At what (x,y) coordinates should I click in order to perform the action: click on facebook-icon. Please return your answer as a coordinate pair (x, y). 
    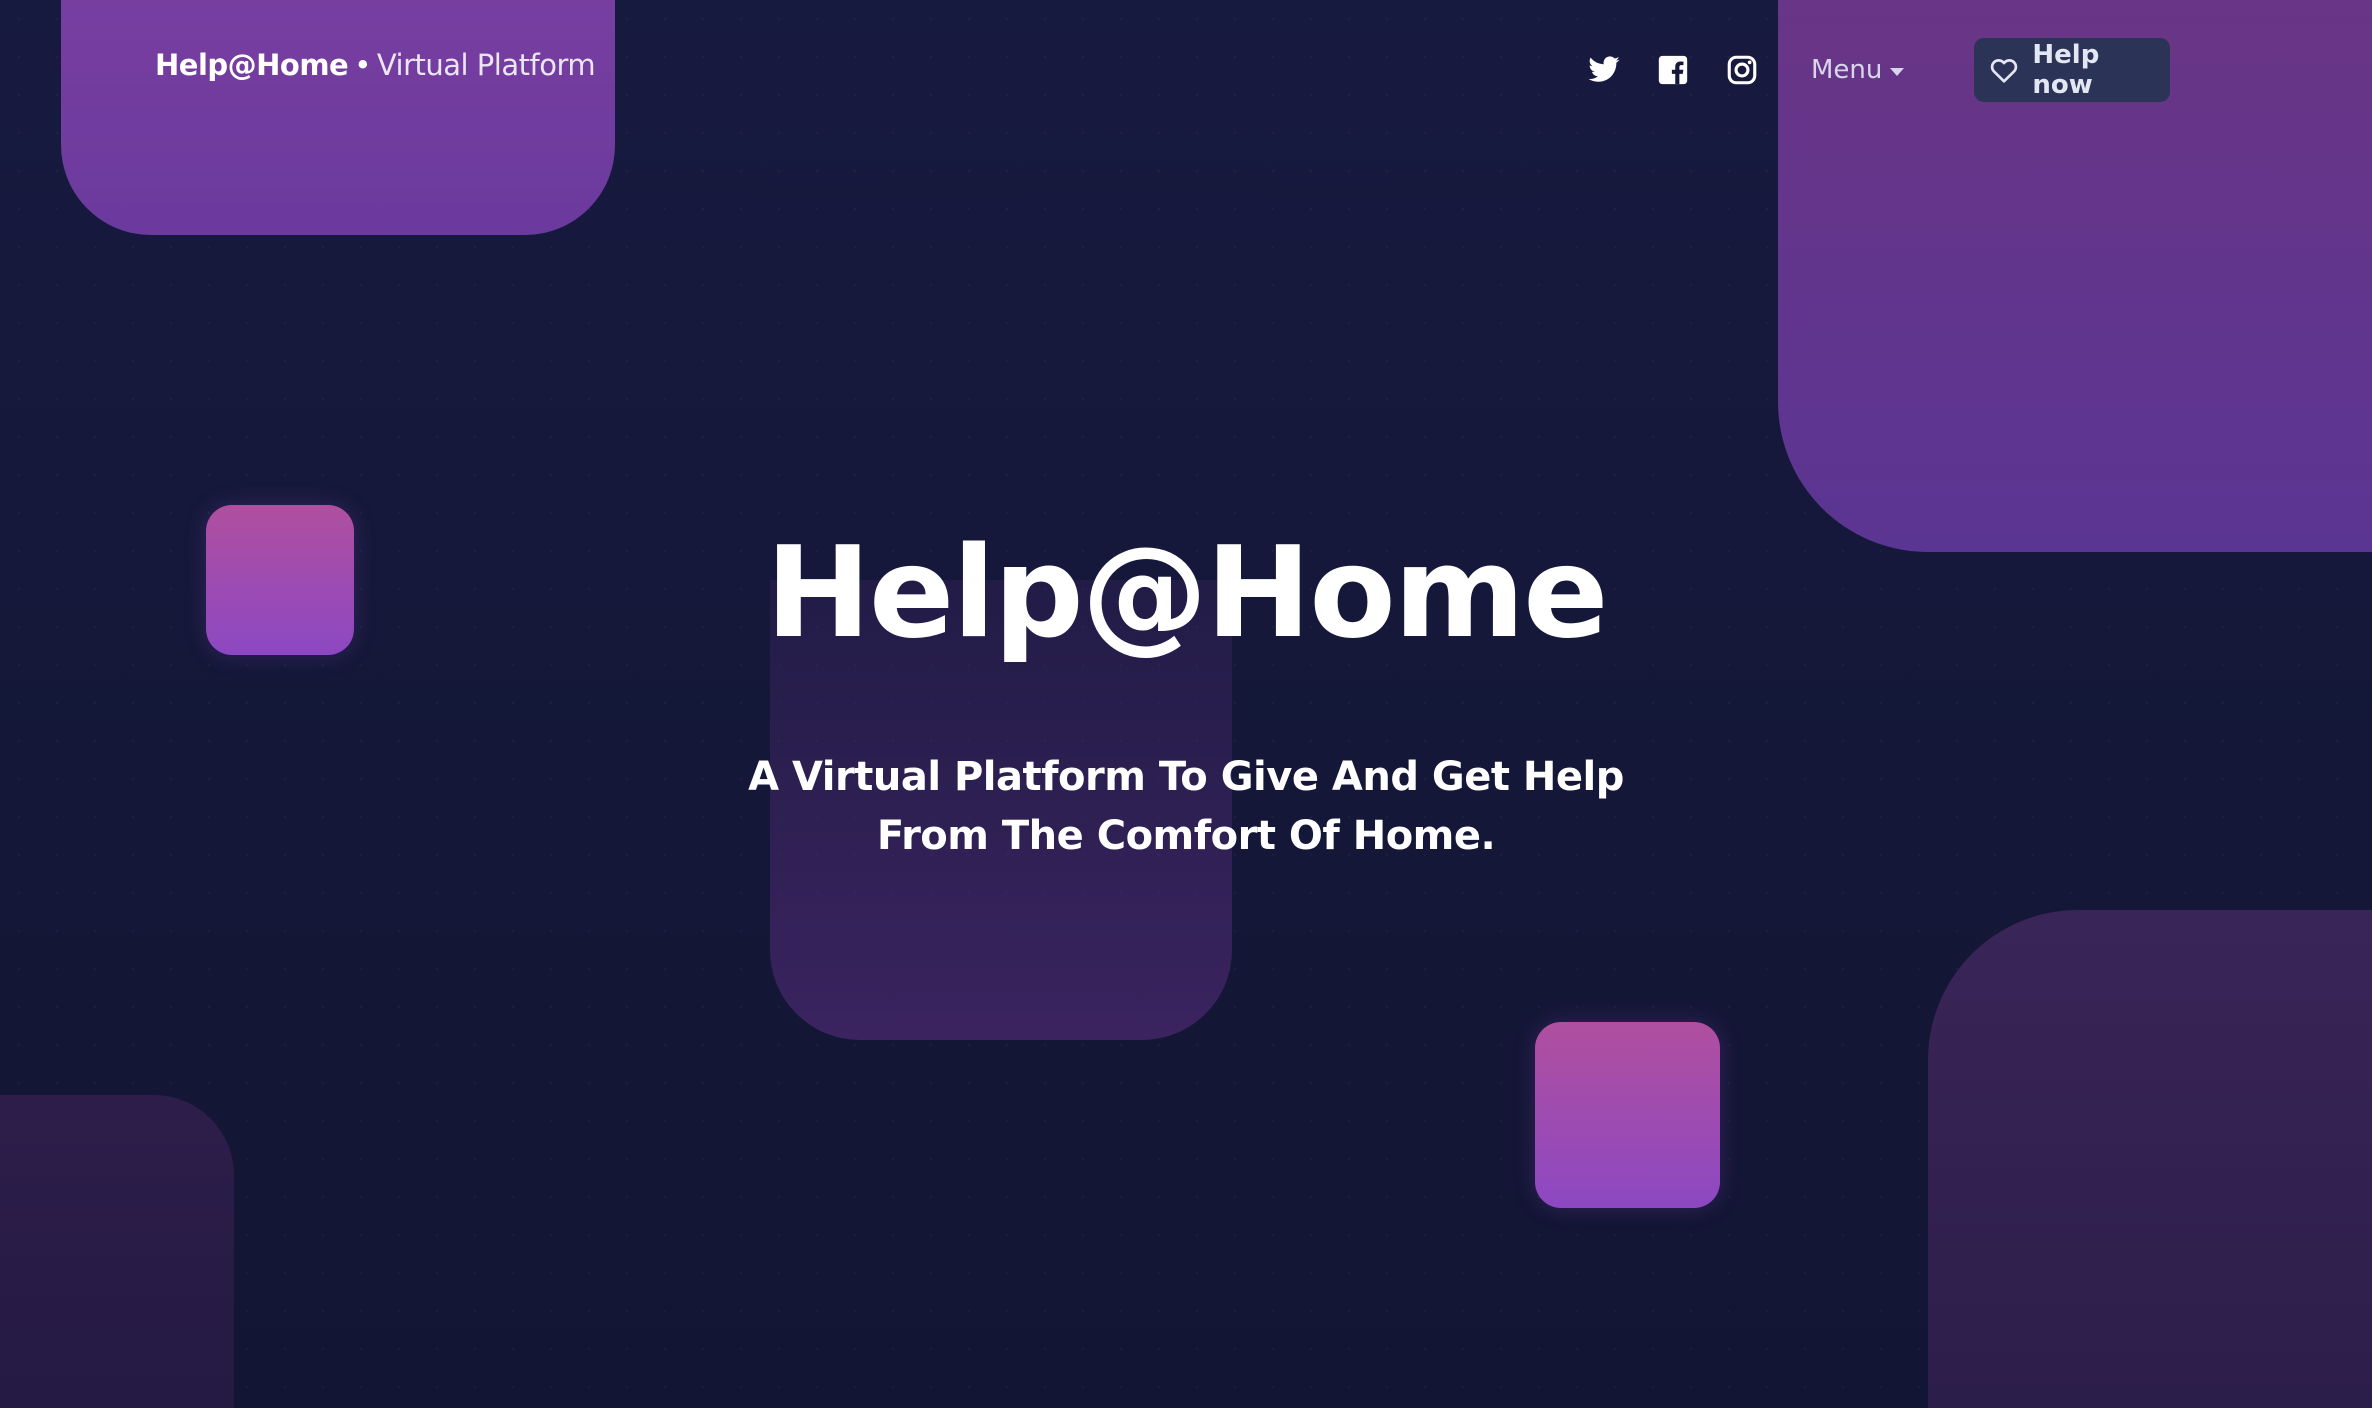
    Looking at the image, I should click on (1673, 70).